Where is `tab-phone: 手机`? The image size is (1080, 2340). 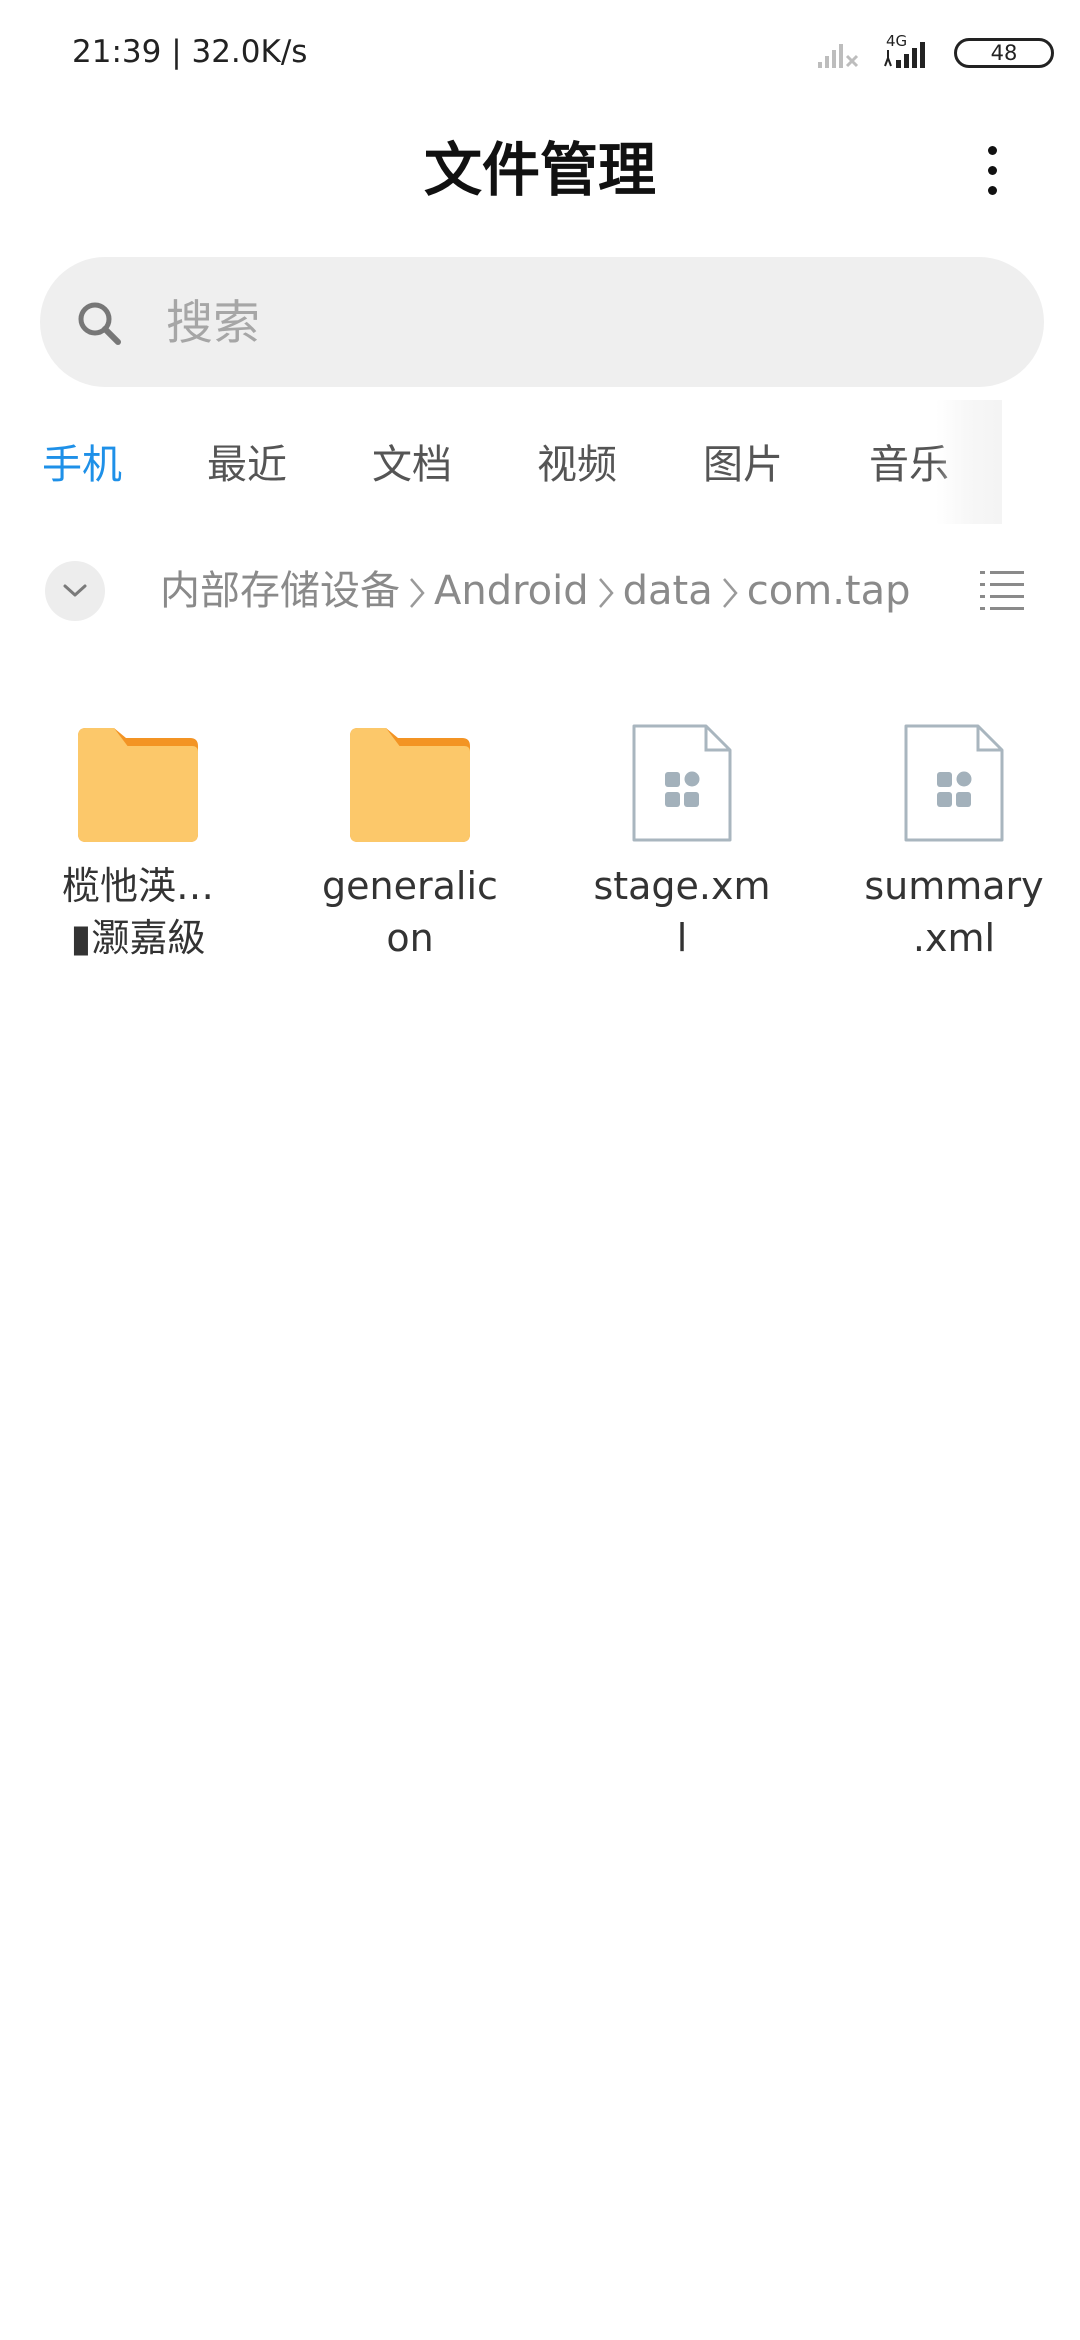
tab-phone: 手机 is located at coordinates (82, 465).